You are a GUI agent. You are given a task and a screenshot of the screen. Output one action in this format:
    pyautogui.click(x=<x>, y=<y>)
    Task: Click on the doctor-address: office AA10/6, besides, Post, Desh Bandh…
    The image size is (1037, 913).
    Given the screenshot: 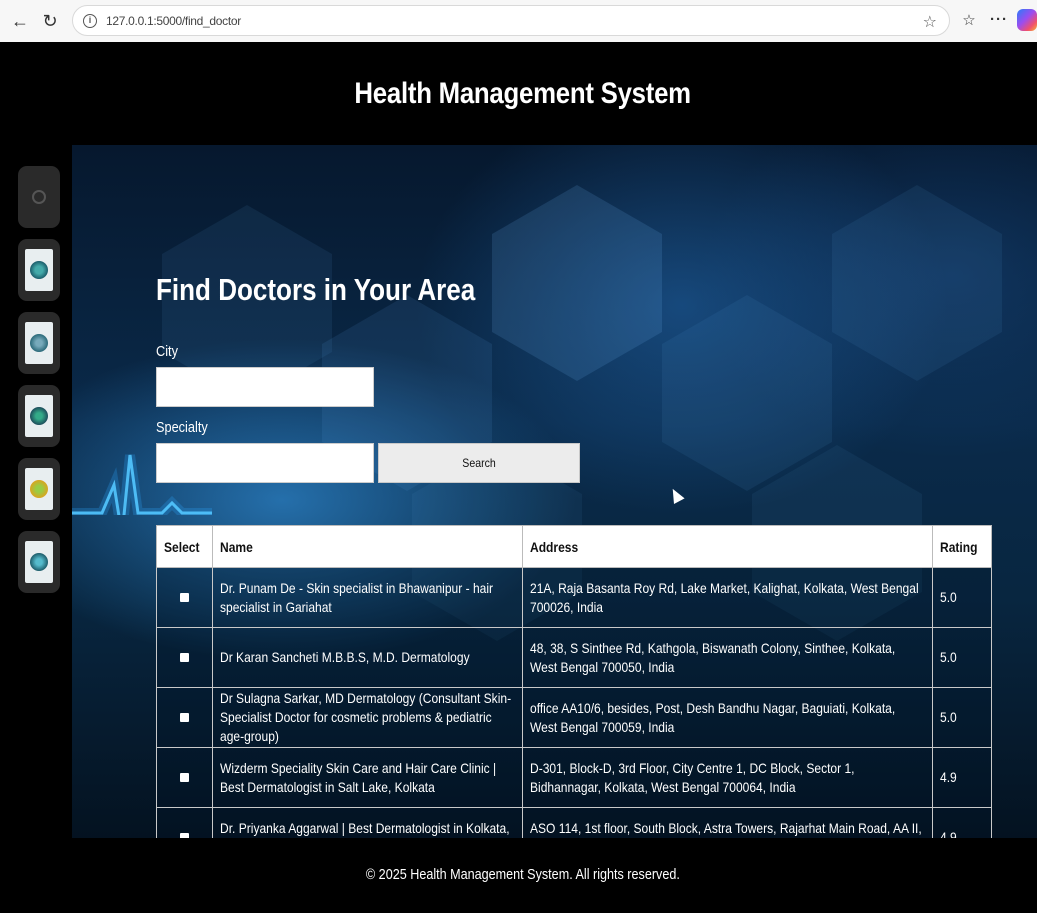 What is the action you would take?
    pyautogui.click(x=712, y=717)
    